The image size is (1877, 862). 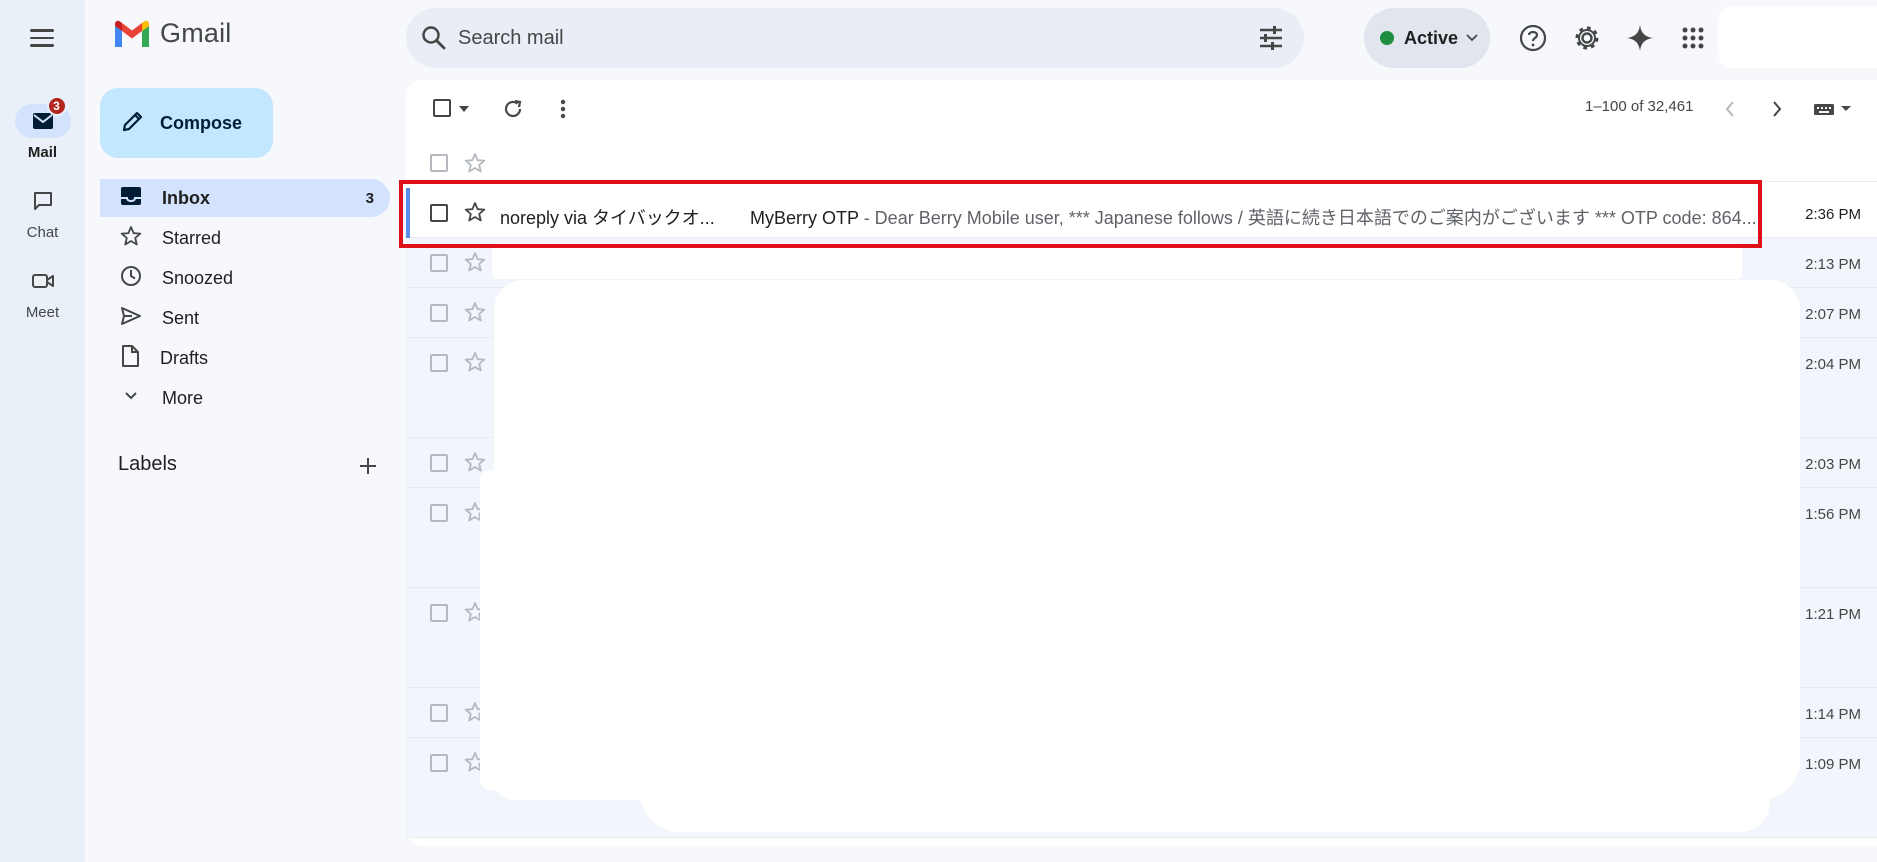 What do you see at coordinates (1833, 614) in the screenshot?
I see `email-time: 1:21 PM` at bounding box center [1833, 614].